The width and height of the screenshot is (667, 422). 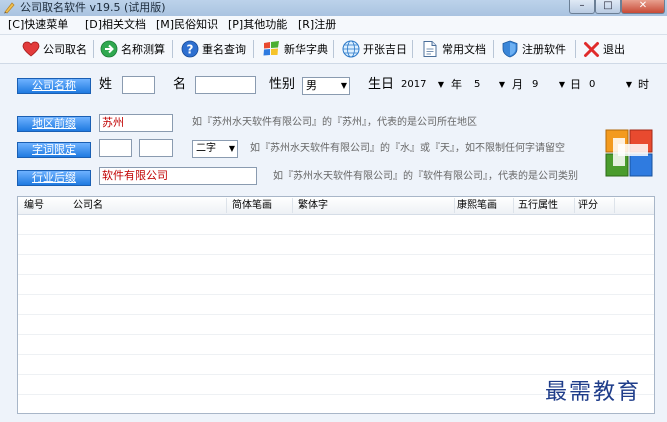 What do you see at coordinates (306, 49) in the screenshot?
I see `dictionary-label: 新华字典` at bounding box center [306, 49].